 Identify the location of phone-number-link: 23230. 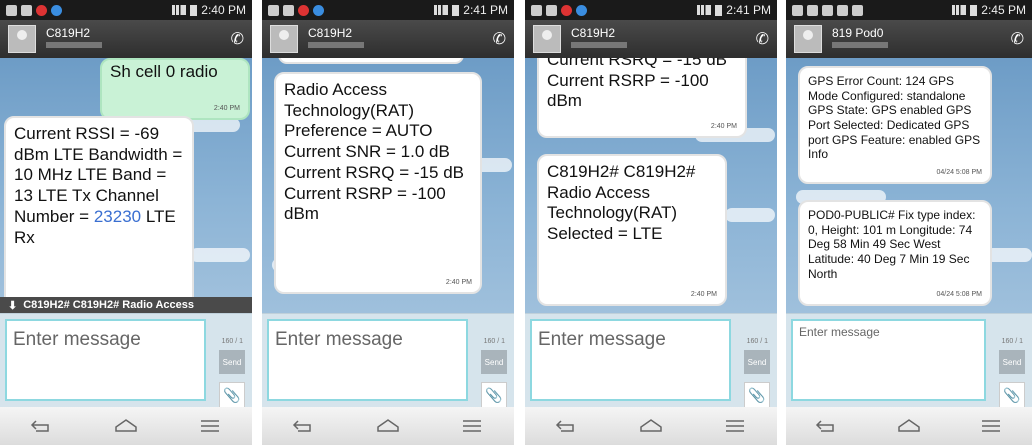
(117, 216).